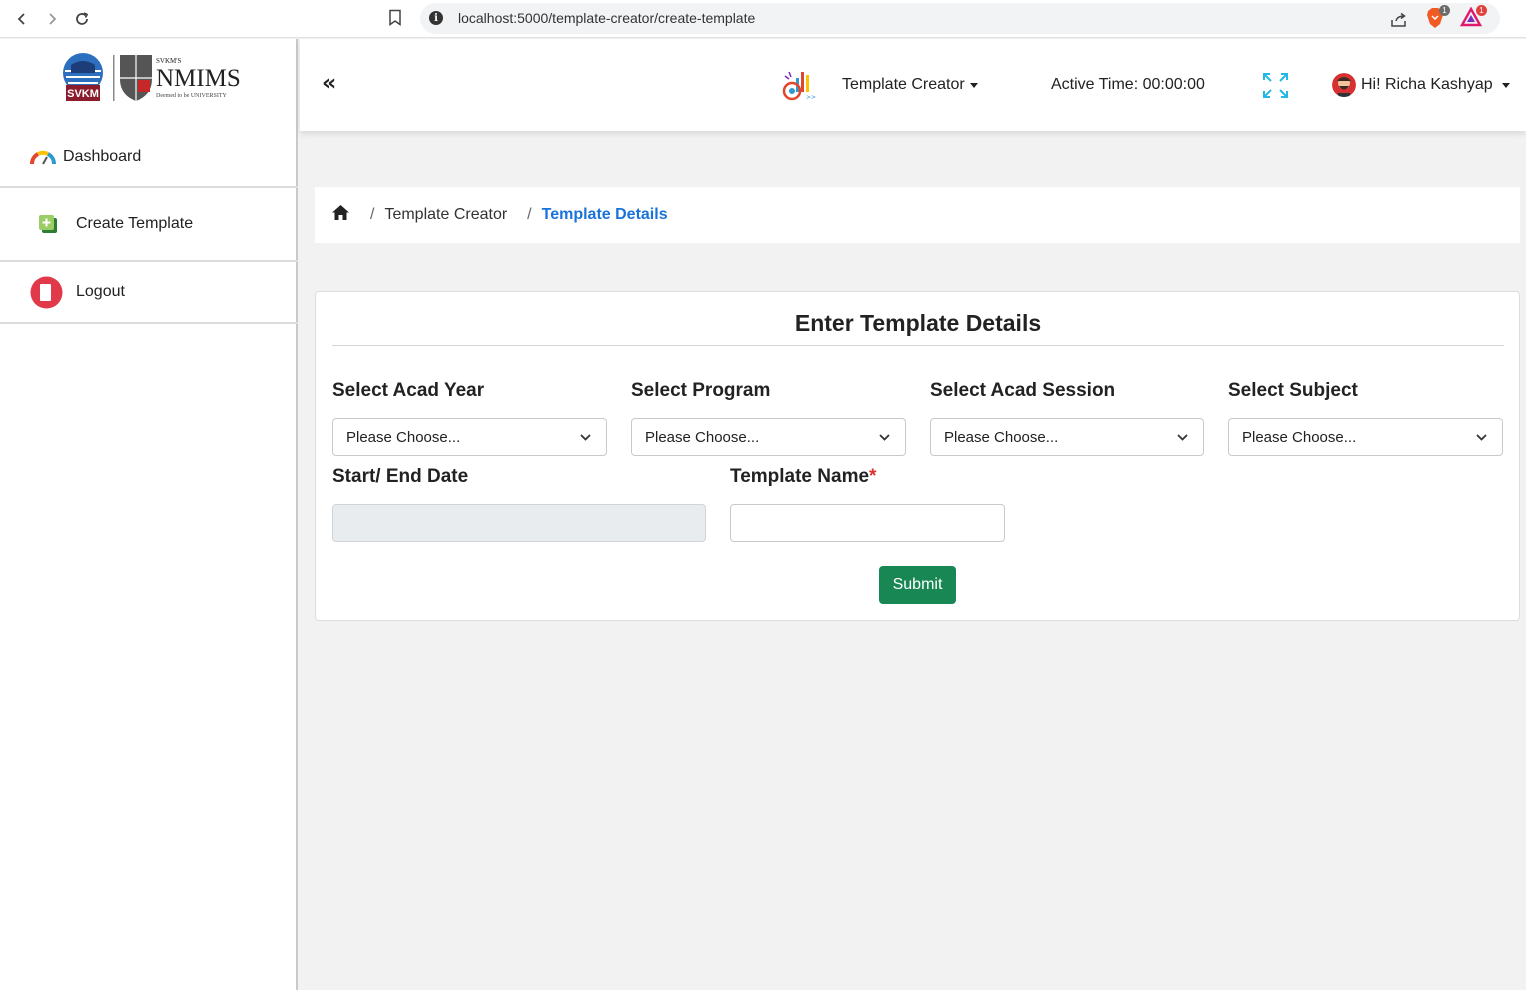 The height and width of the screenshot is (990, 1526). What do you see at coordinates (1444, 10) in the screenshot?
I see `shields-count-badge: 1` at bounding box center [1444, 10].